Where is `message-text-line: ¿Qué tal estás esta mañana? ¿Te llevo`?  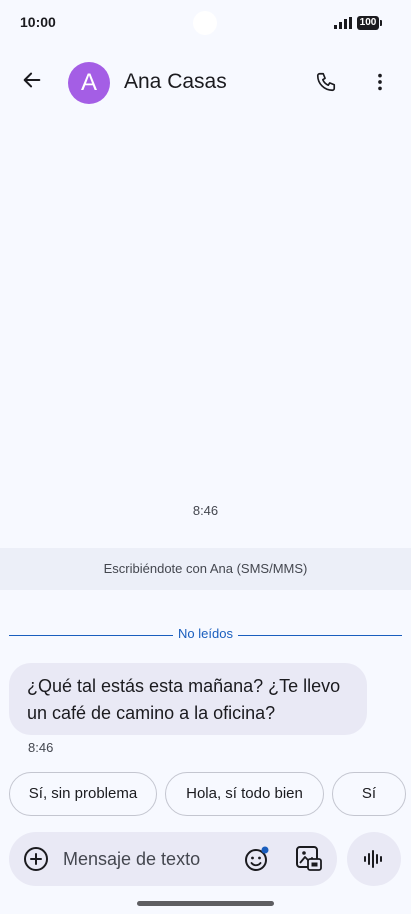 message-text-line: ¿Qué tal estás esta mañana? ¿Te llevo is located at coordinates (184, 686).